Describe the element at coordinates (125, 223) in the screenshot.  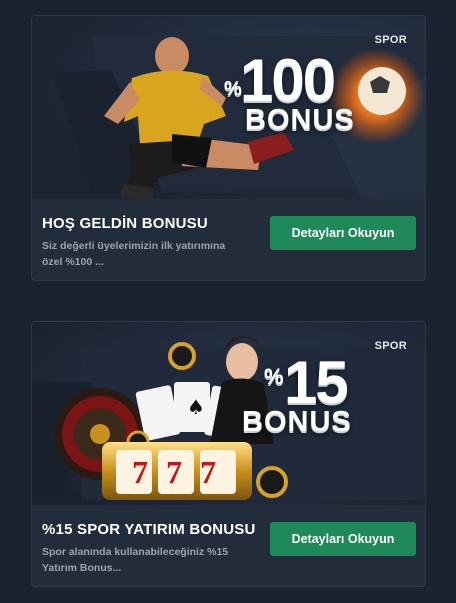
I see `promo-title: HOŞ GELDİN BONUSU` at that location.